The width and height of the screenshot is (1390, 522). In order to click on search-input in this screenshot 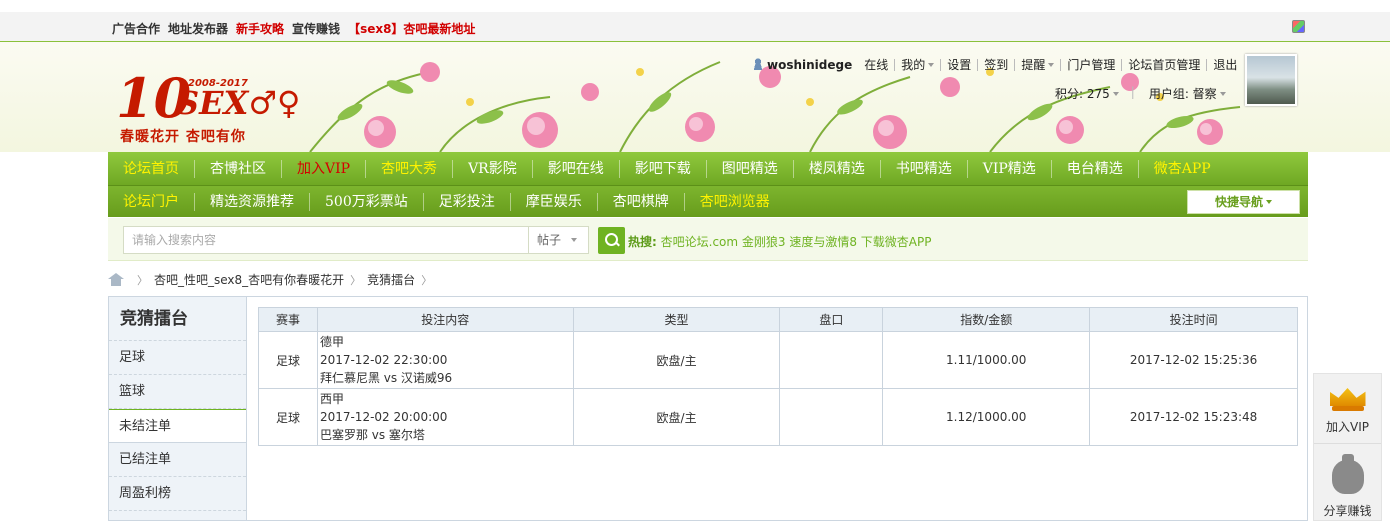, I will do `click(326, 240)`.